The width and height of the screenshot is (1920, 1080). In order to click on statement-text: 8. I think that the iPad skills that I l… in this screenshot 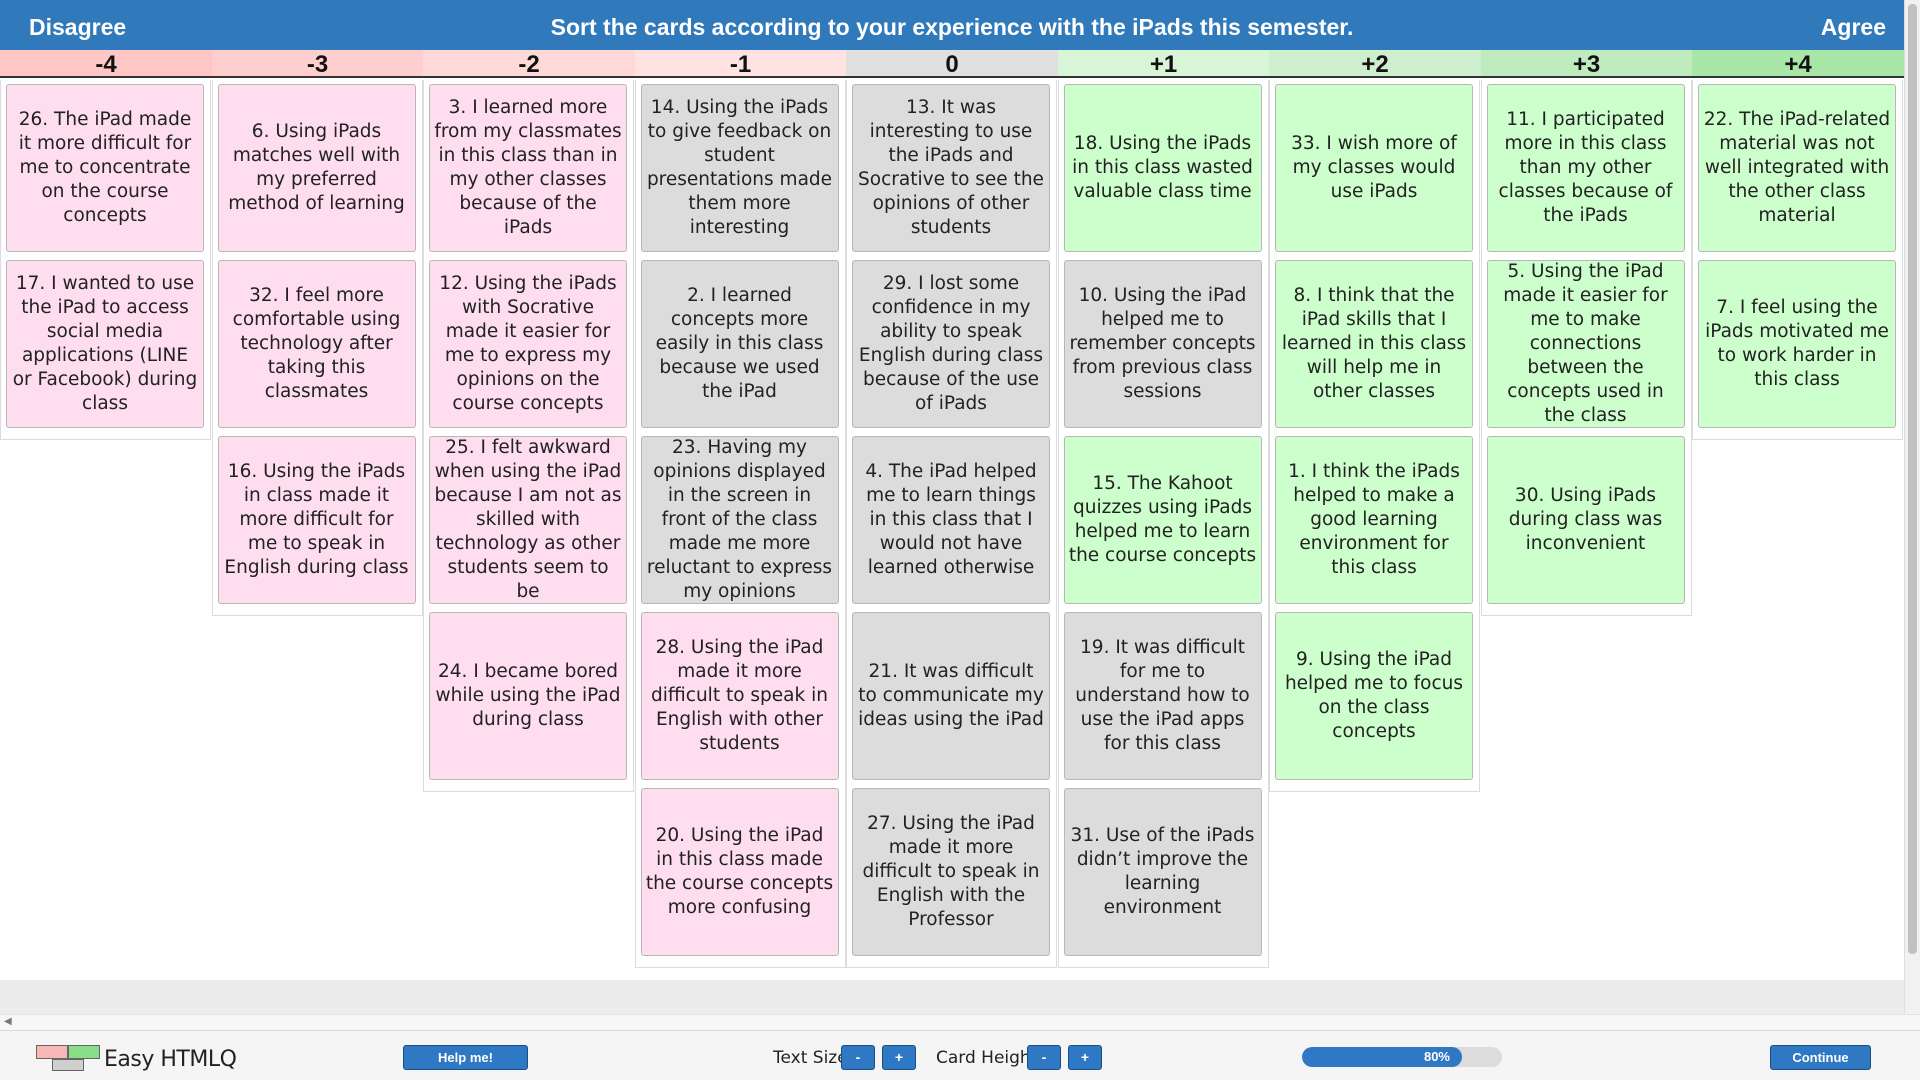, I will do `click(1374, 343)`.